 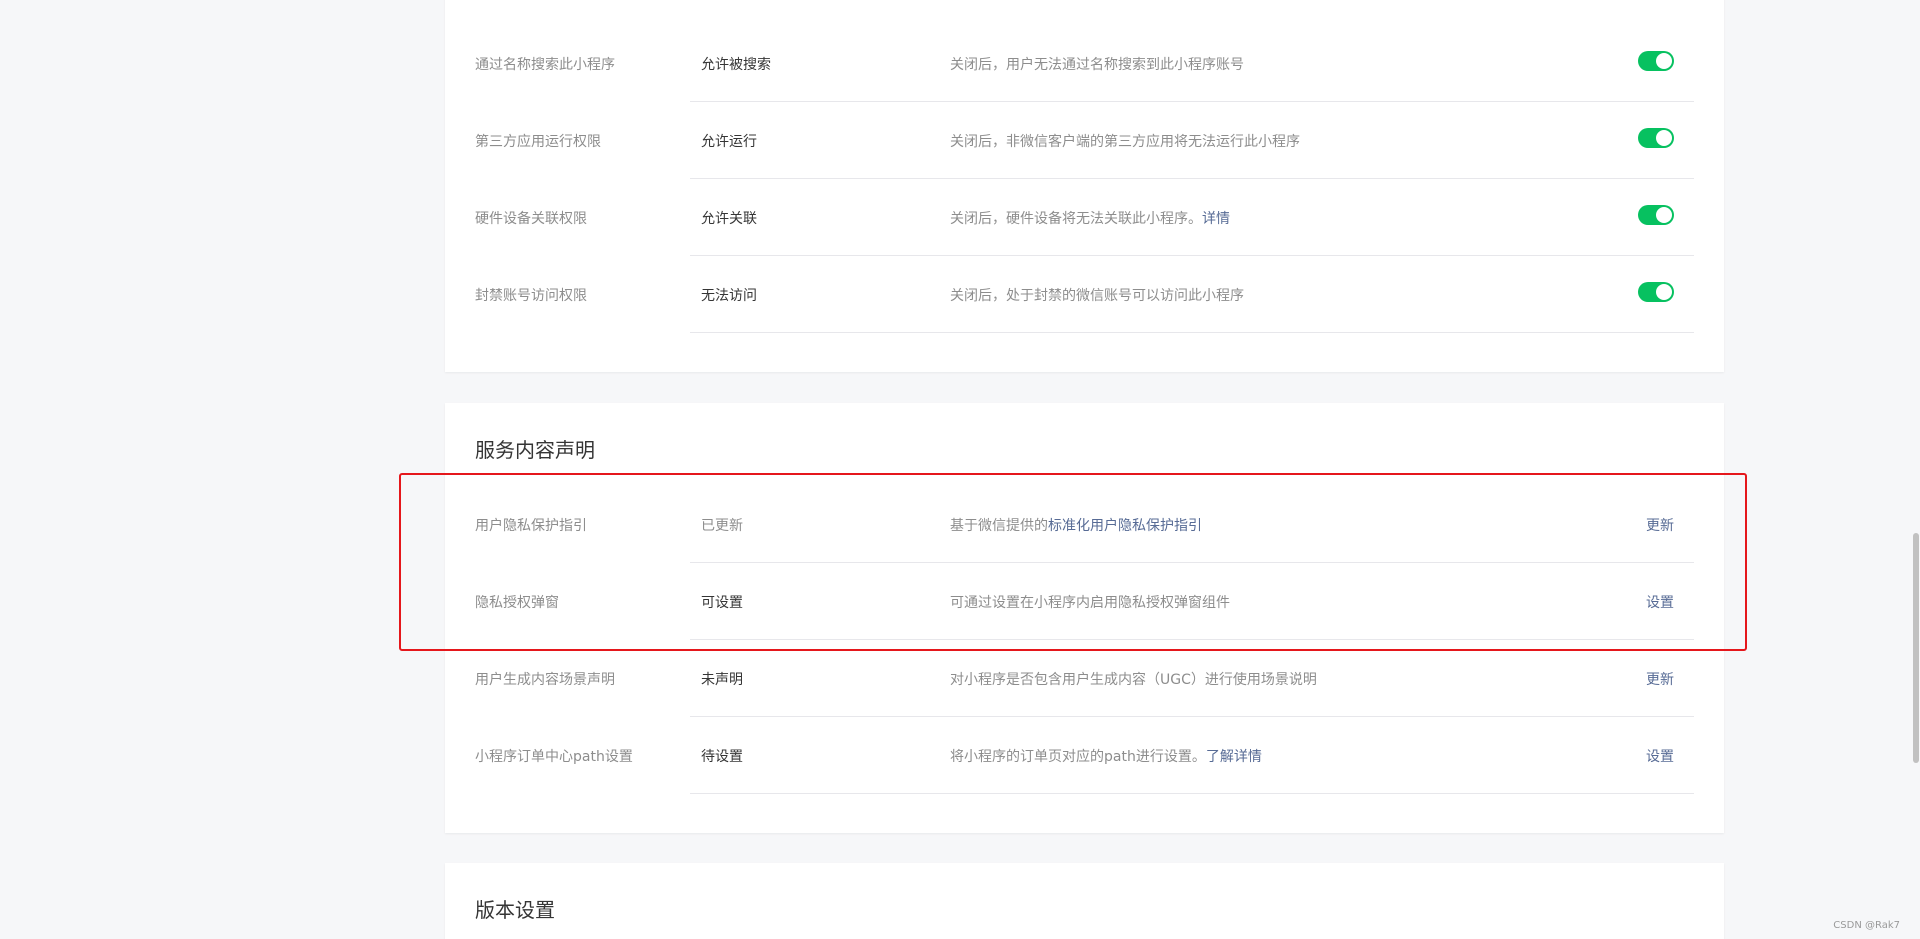 I want to click on third-party-toggle, so click(x=1656, y=138).